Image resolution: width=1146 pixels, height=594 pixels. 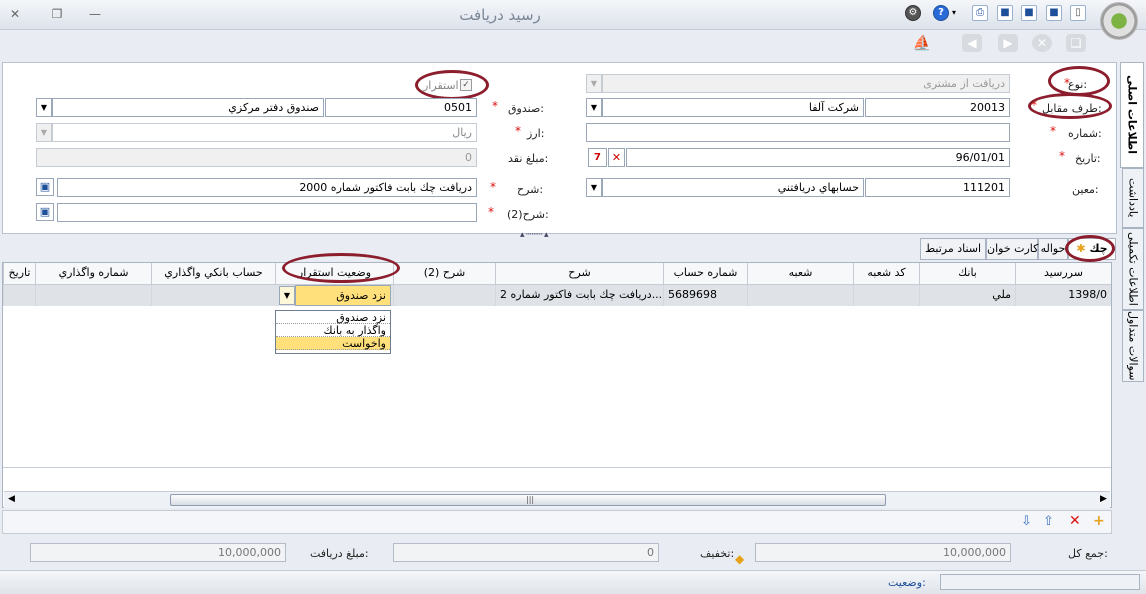 I want to click on cashbox-code-field: 0501, so click(x=401, y=107).